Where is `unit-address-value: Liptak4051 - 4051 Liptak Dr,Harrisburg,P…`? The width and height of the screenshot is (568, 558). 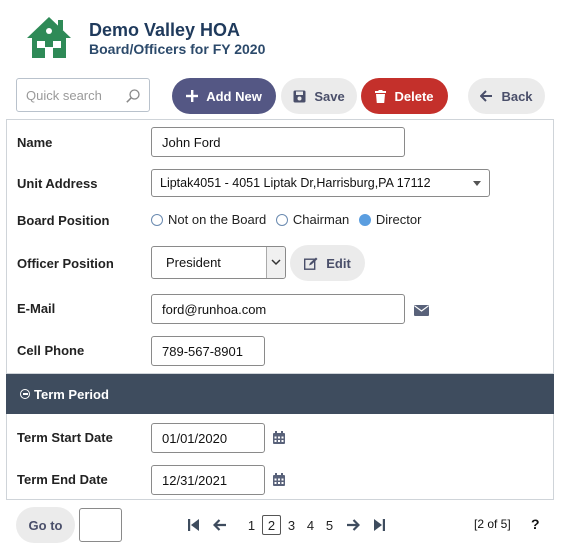 unit-address-value: Liptak4051 - 4051 Liptak Dr,Harrisburg,P… is located at coordinates (295, 183).